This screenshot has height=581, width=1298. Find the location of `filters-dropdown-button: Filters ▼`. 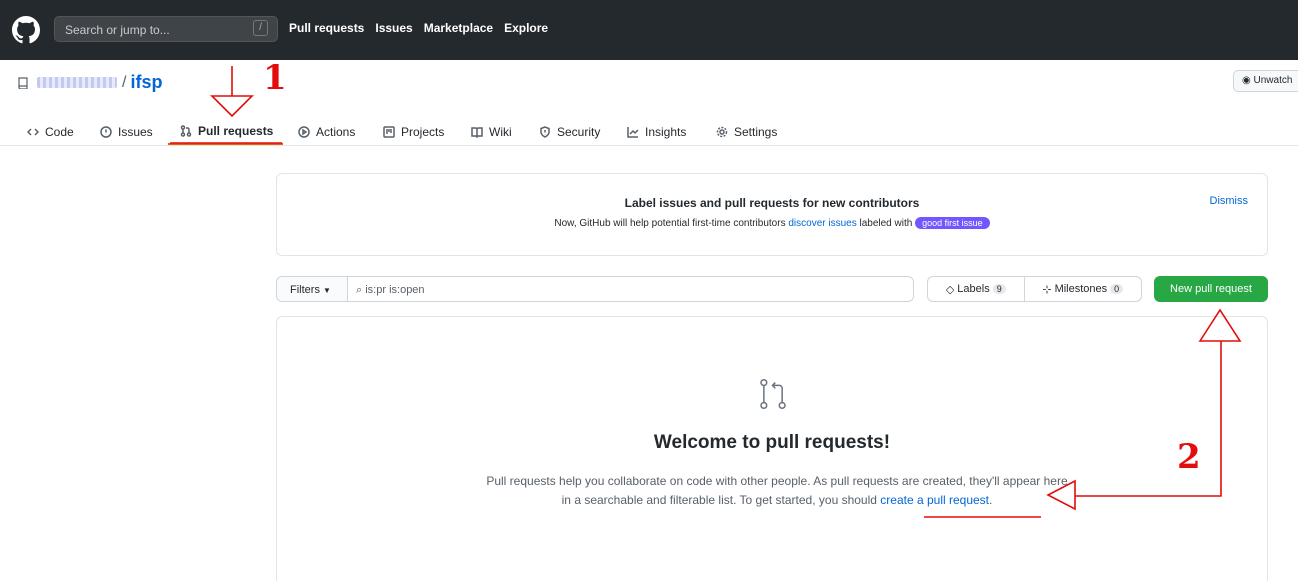

filters-dropdown-button: Filters ▼ is located at coordinates (312, 289).